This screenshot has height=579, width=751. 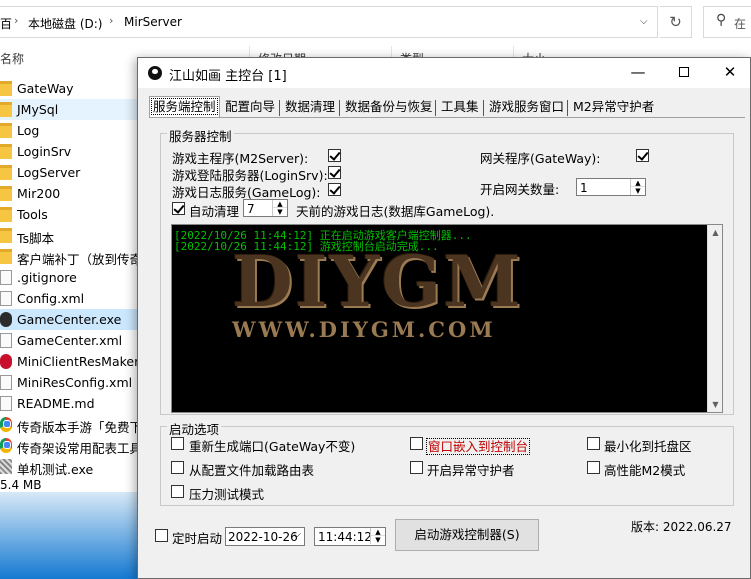 I want to click on file-name: .gitignore, so click(x=47, y=277).